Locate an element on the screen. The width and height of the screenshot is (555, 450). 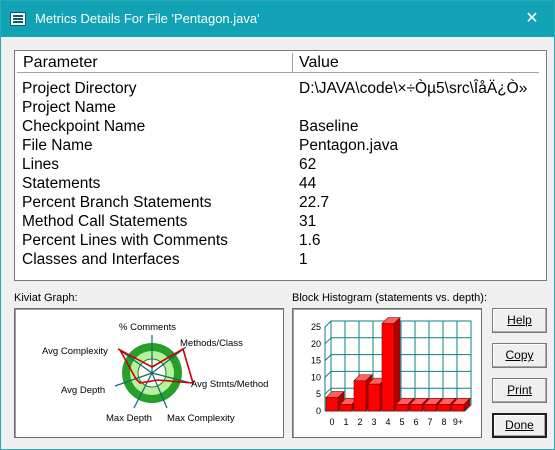
header-value: Value is located at coordinates (416, 62).